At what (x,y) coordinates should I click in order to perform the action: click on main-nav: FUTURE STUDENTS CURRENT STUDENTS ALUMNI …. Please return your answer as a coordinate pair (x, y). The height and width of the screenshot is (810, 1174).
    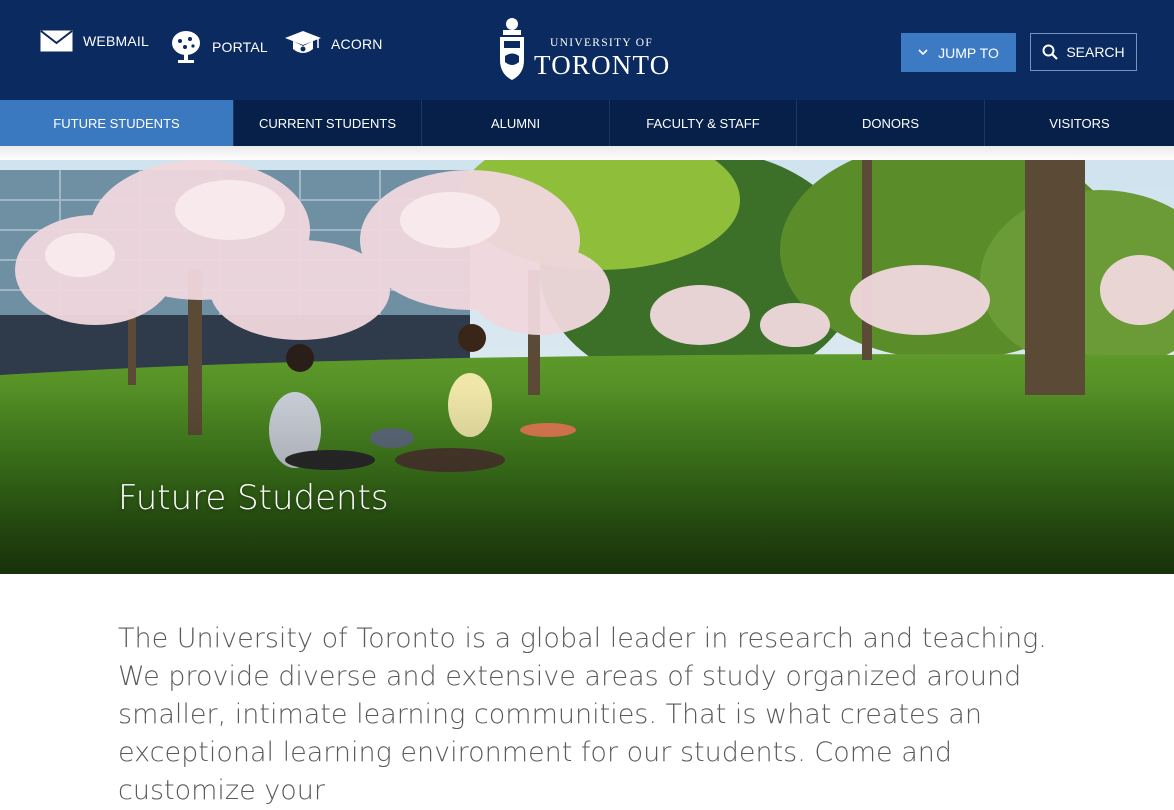
    Looking at the image, I should click on (587, 123).